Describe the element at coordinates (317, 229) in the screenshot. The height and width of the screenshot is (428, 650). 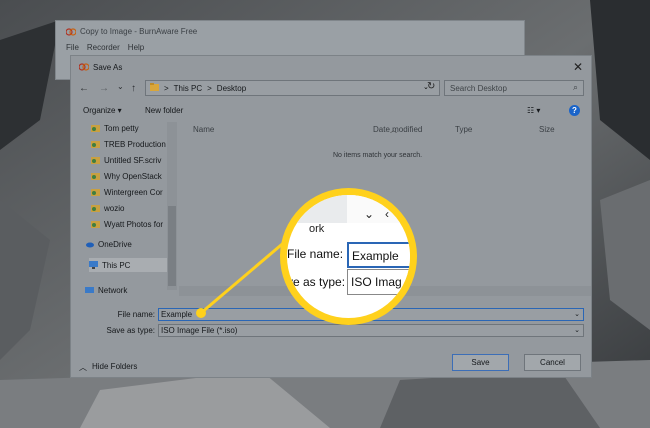
I see `magnified-fragment: ork` at that location.